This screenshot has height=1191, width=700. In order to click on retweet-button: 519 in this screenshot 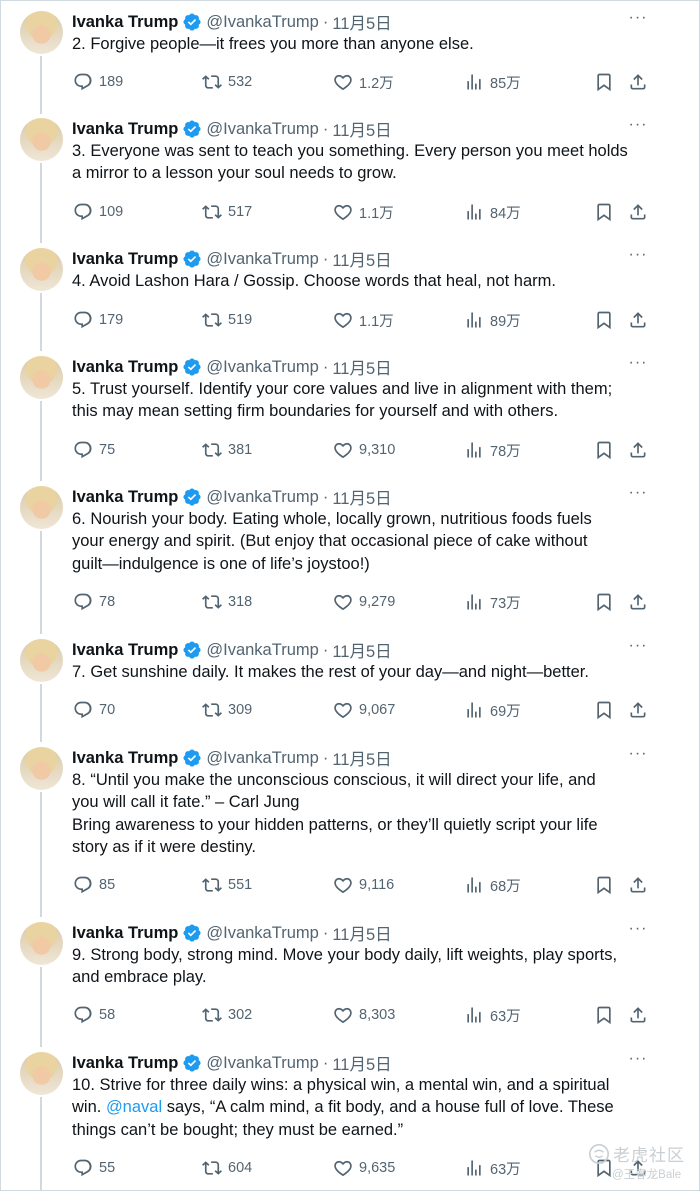, I will do `click(227, 320)`.